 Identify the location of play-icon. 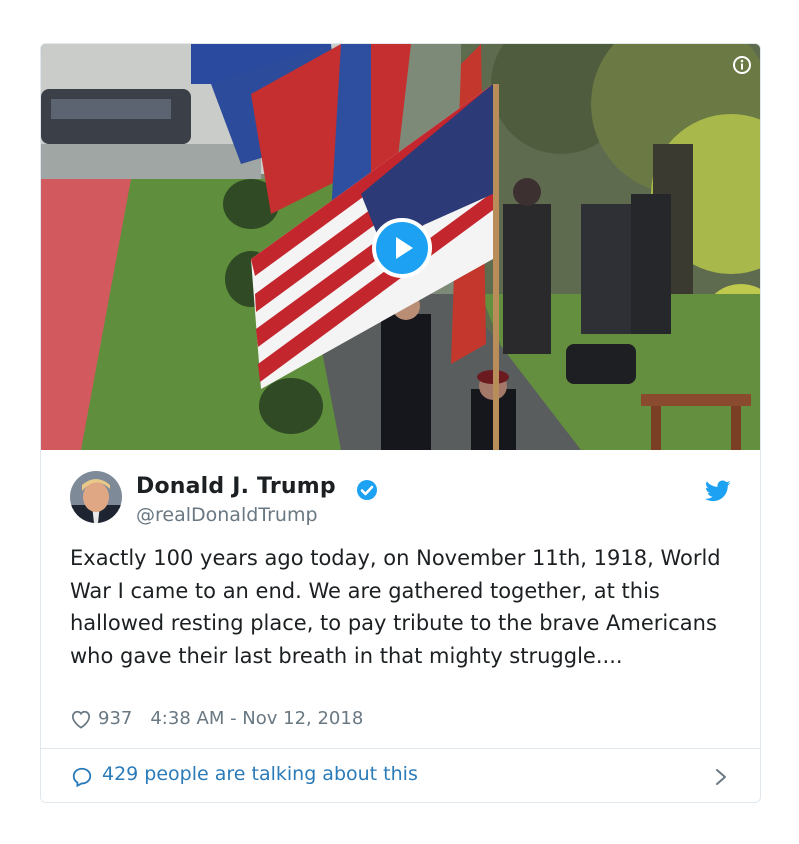
(404, 248).